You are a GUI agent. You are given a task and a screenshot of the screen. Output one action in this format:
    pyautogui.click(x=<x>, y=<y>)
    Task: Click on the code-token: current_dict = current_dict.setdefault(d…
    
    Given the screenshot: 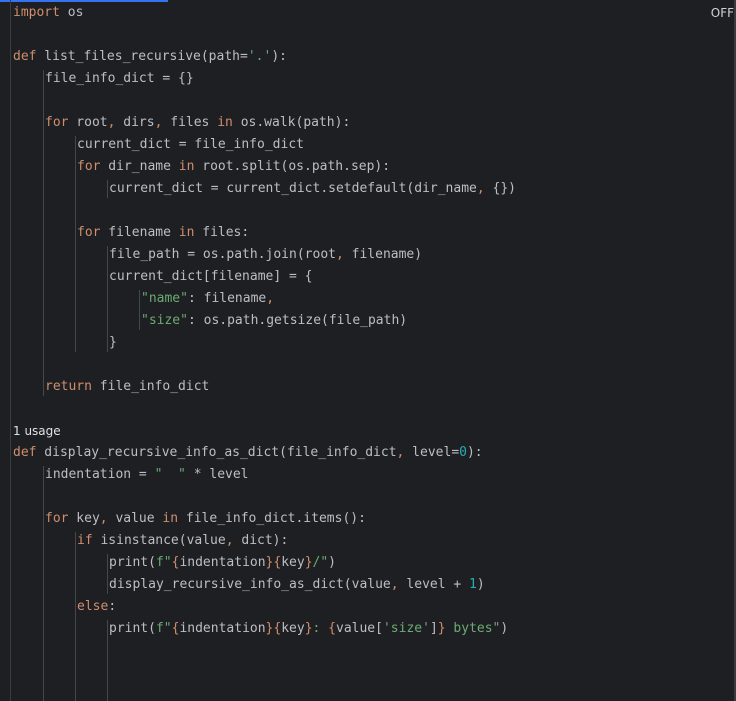 What is the action you would take?
    pyautogui.click(x=293, y=188)
    